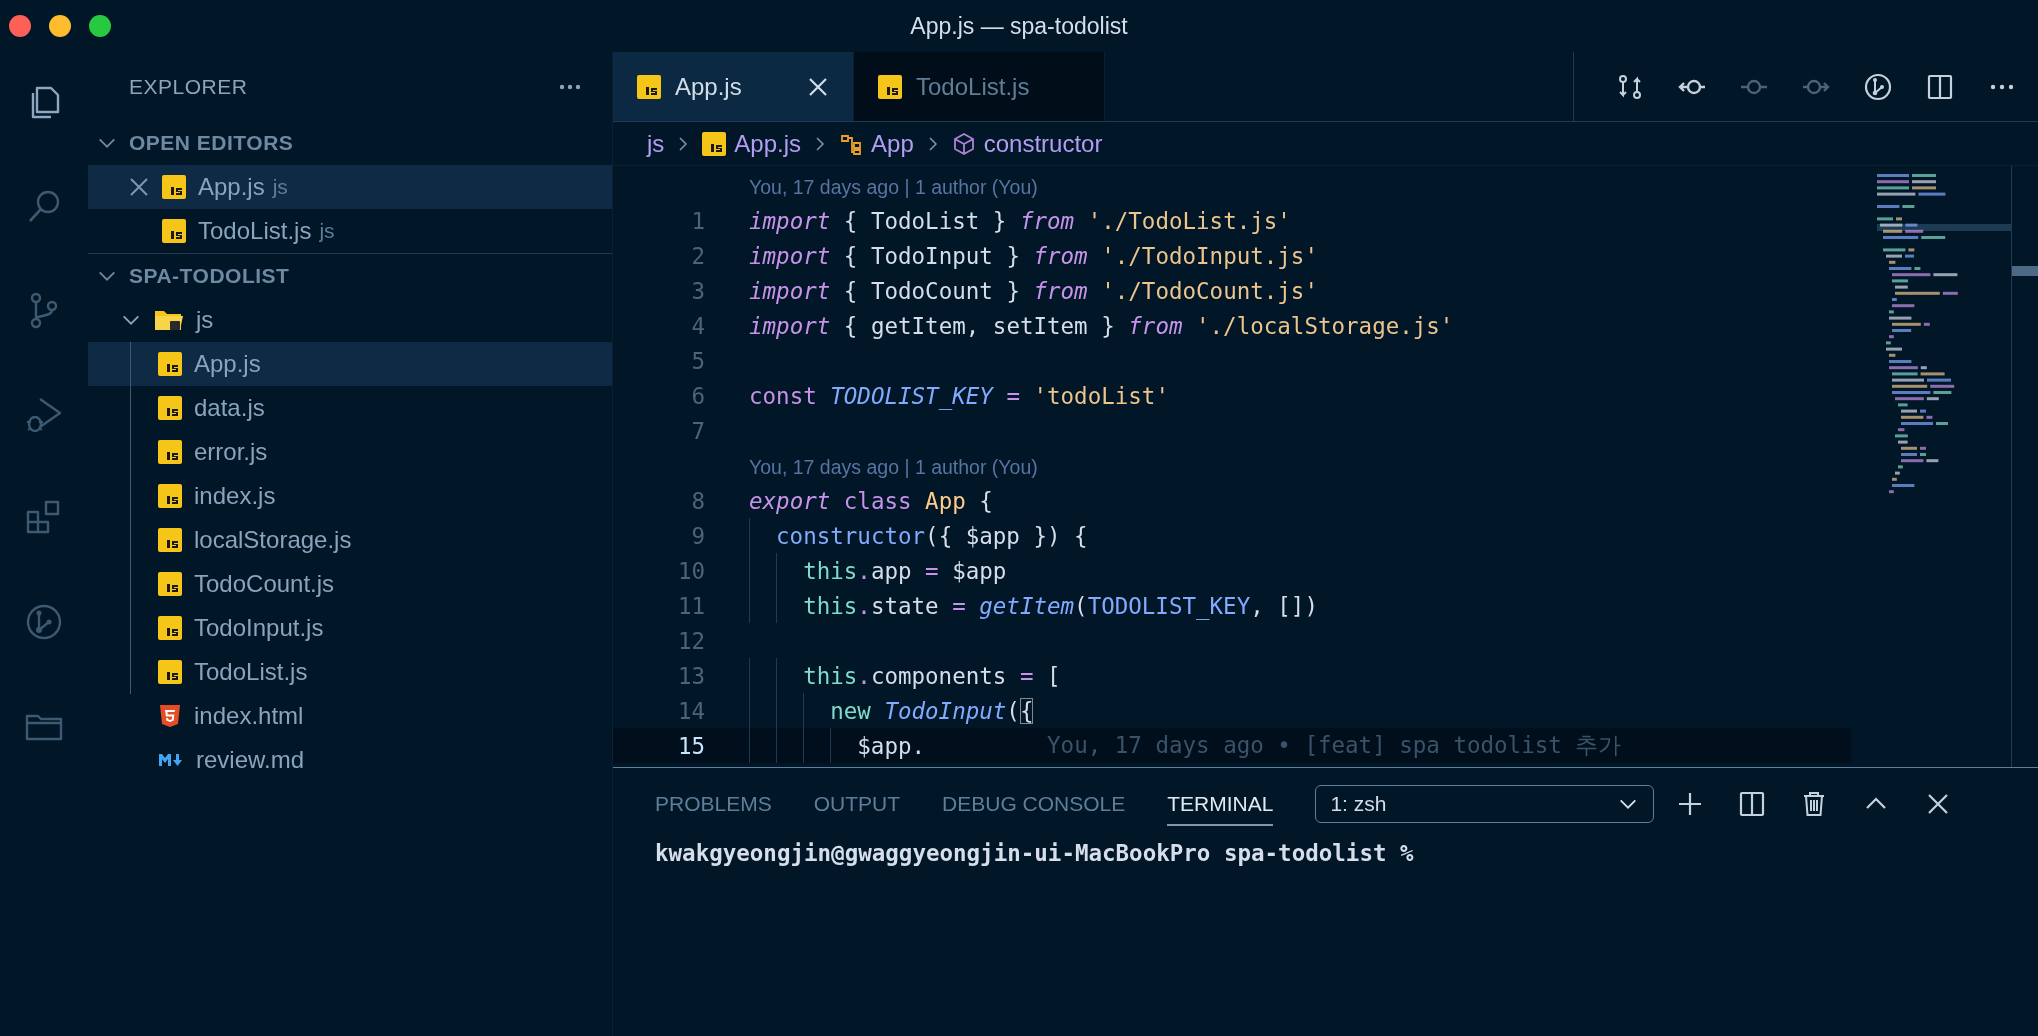 The height and width of the screenshot is (1036, 2038). What do you see at coordinates (905, 570) in the screenshot?
I see `code-line: this.app = $app` at bounding box center [905, 570].